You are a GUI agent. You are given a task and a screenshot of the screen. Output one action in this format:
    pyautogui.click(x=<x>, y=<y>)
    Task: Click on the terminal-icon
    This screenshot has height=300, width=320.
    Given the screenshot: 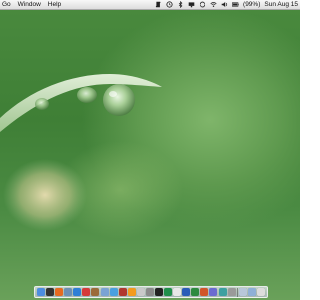 What is the action you would take?
    pyautogui.click(x=159, y=292)
    